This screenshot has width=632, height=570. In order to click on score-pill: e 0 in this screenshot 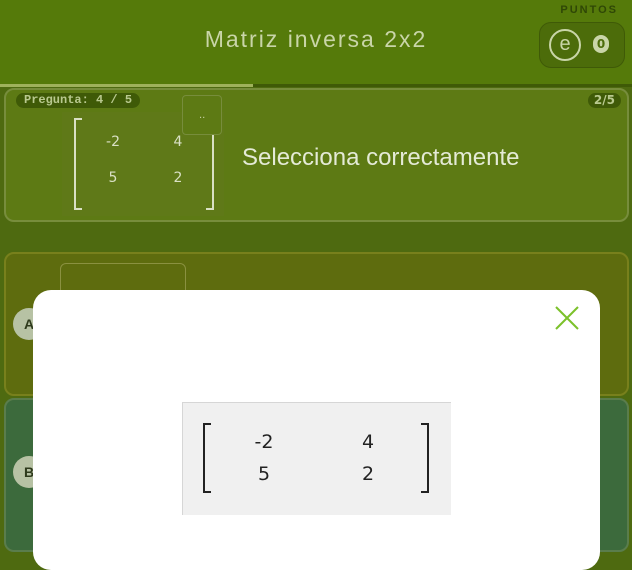, I will do `click(582, 45)`.